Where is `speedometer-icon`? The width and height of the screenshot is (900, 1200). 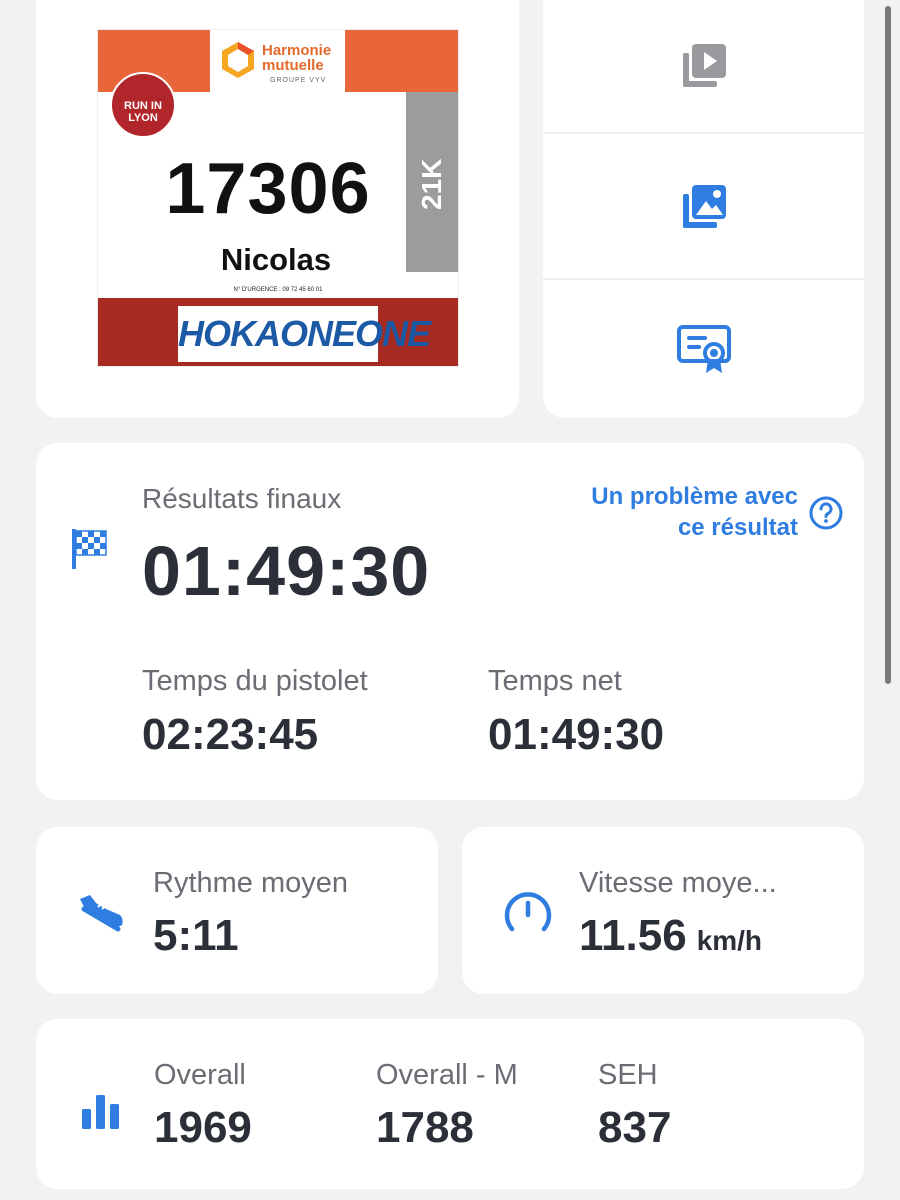
speedometer-icon is located at coordinates (528, 912).